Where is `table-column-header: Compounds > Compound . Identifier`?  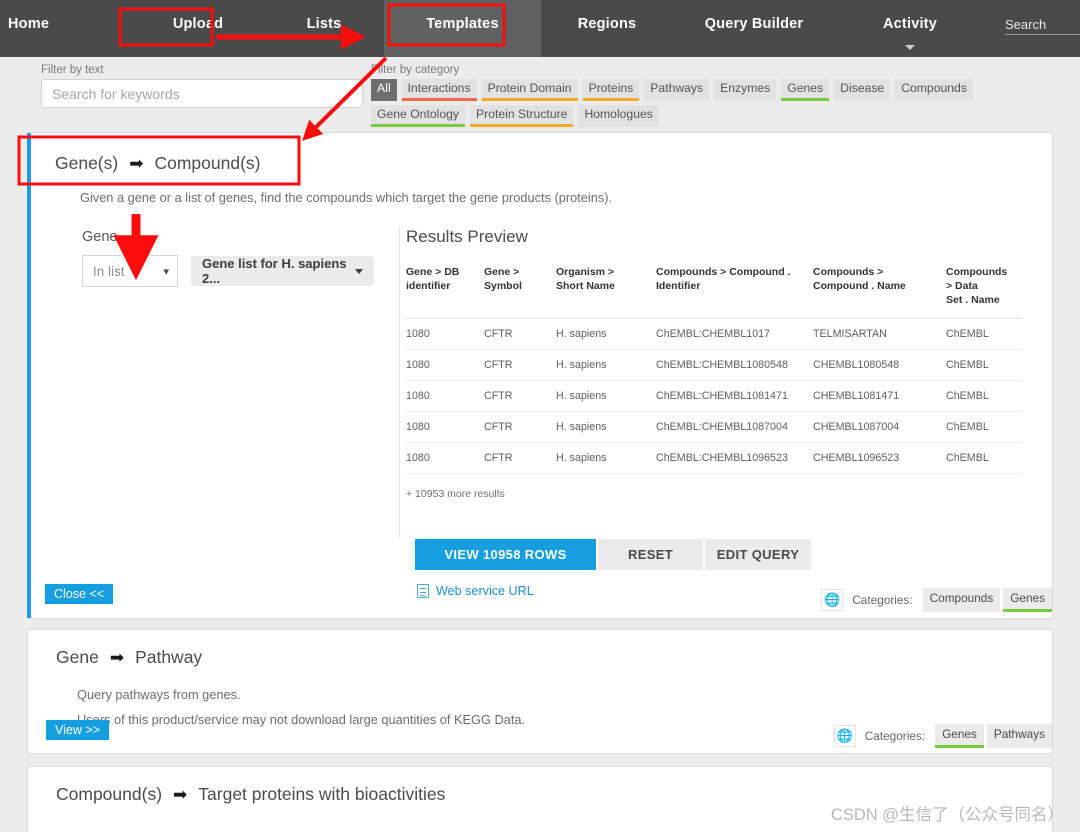 table-column-header: Compounds > Compound . Identifier is located at coordinates (734, 292).